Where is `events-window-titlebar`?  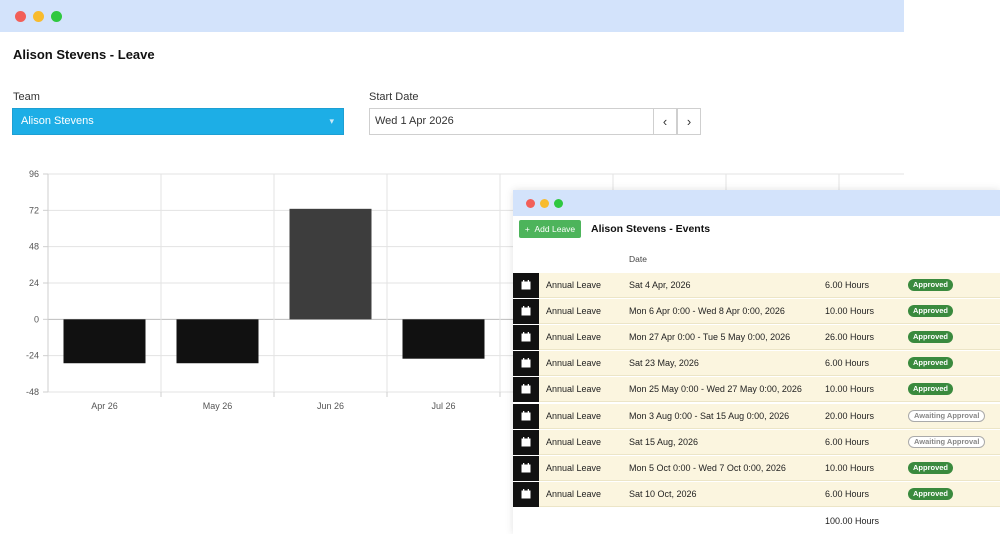 events-window-titlebar is located at coordinates (756, 203).